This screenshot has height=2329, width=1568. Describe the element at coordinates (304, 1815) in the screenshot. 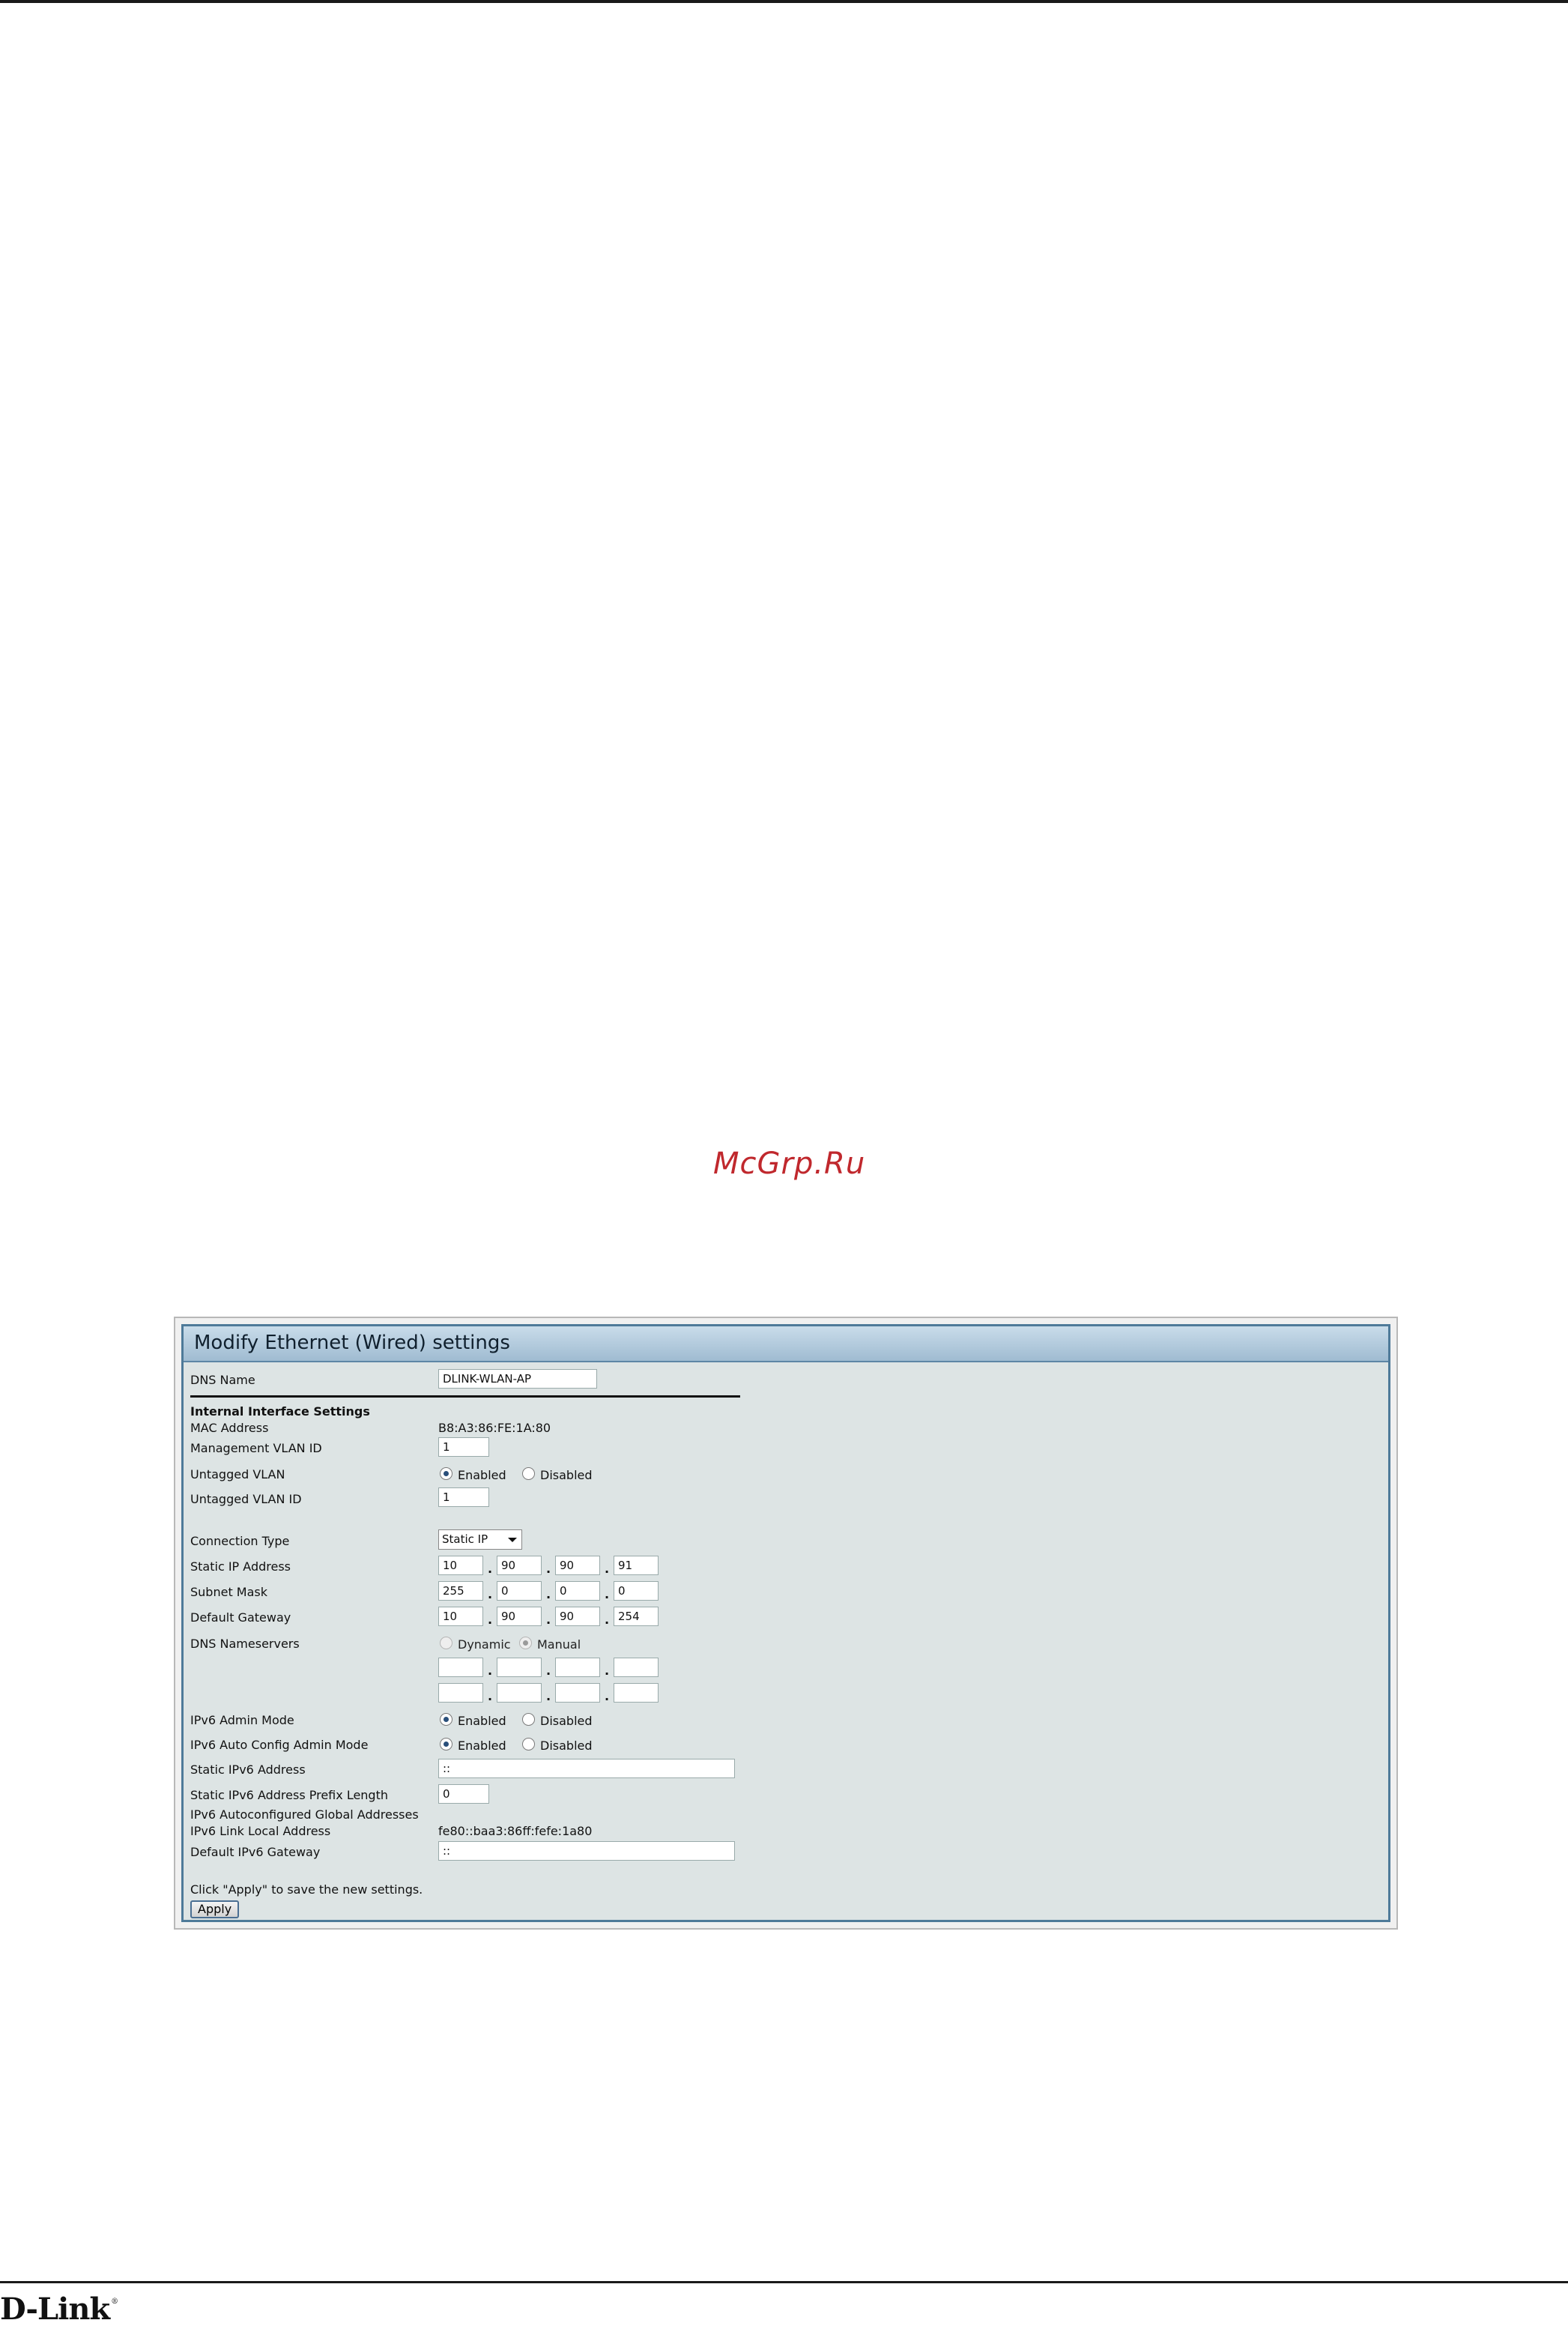

I see `ipv6-autoconf-global-label: IPv6 Autoconfigured Global Addresses` at that location.